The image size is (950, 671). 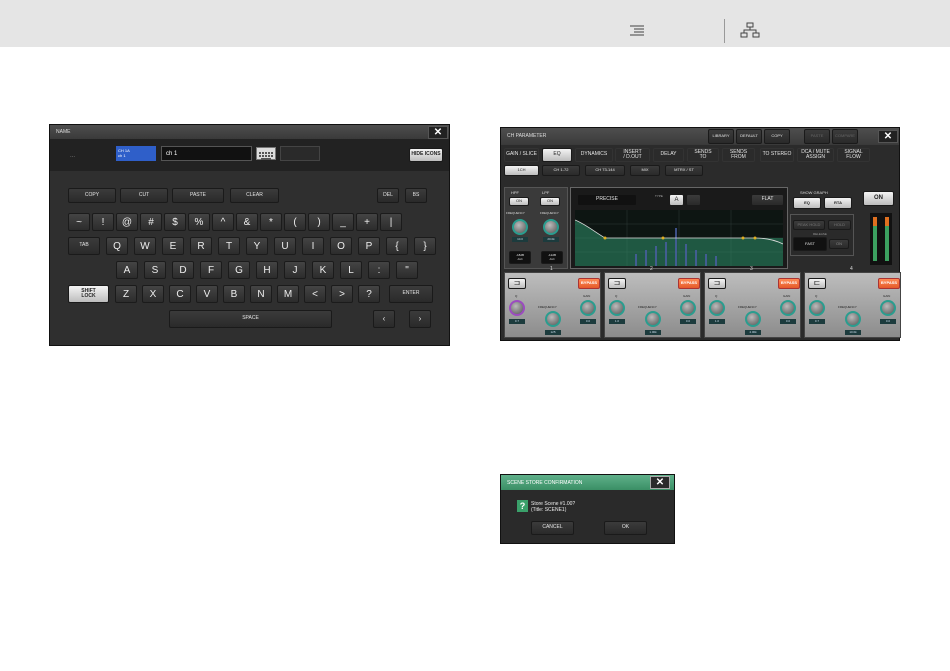 I want to click on key-row3-8: L, so click(x=351, y=270).